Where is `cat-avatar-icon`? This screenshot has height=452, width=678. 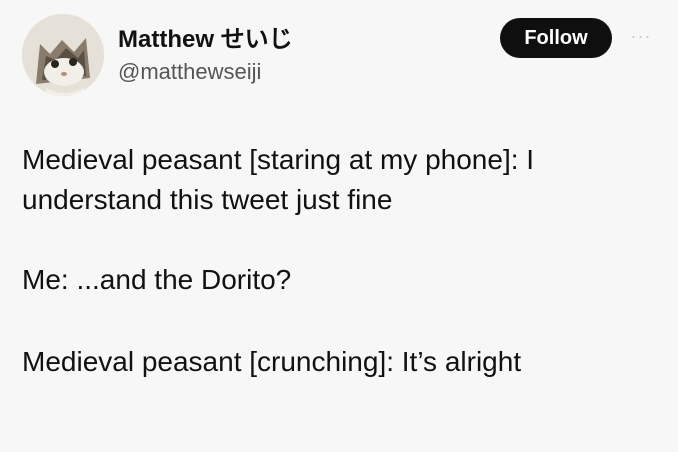
cat-avatar-icon is located at coordinates (63, 55).